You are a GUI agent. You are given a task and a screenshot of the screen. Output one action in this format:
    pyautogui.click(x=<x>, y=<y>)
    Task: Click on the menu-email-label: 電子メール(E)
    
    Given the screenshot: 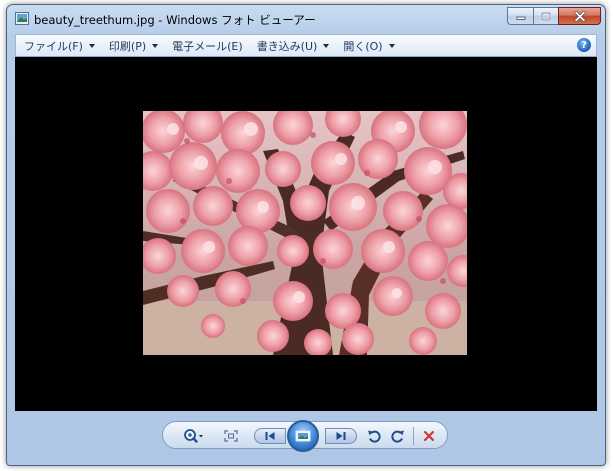 What is the action you would take?
    pyautogui.click(x=207, y=46)
    